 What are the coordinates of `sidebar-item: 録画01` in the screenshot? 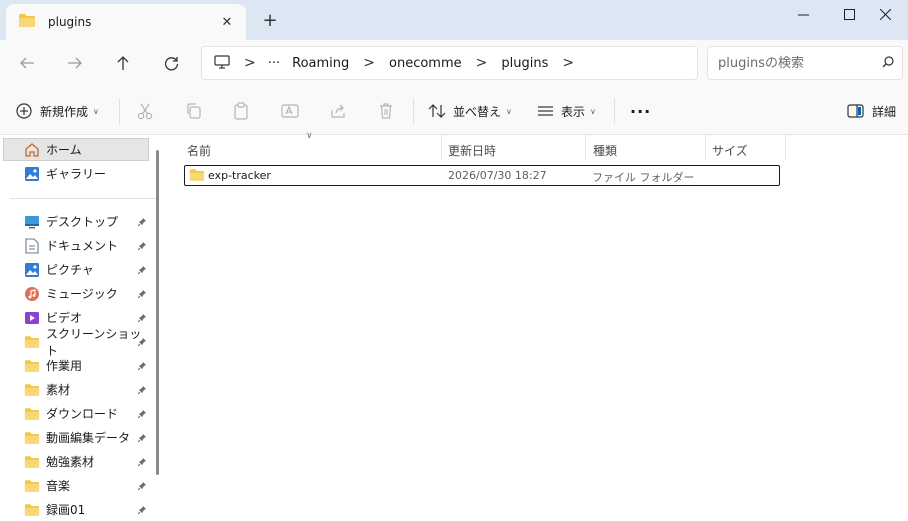 It's located at (76, 509).